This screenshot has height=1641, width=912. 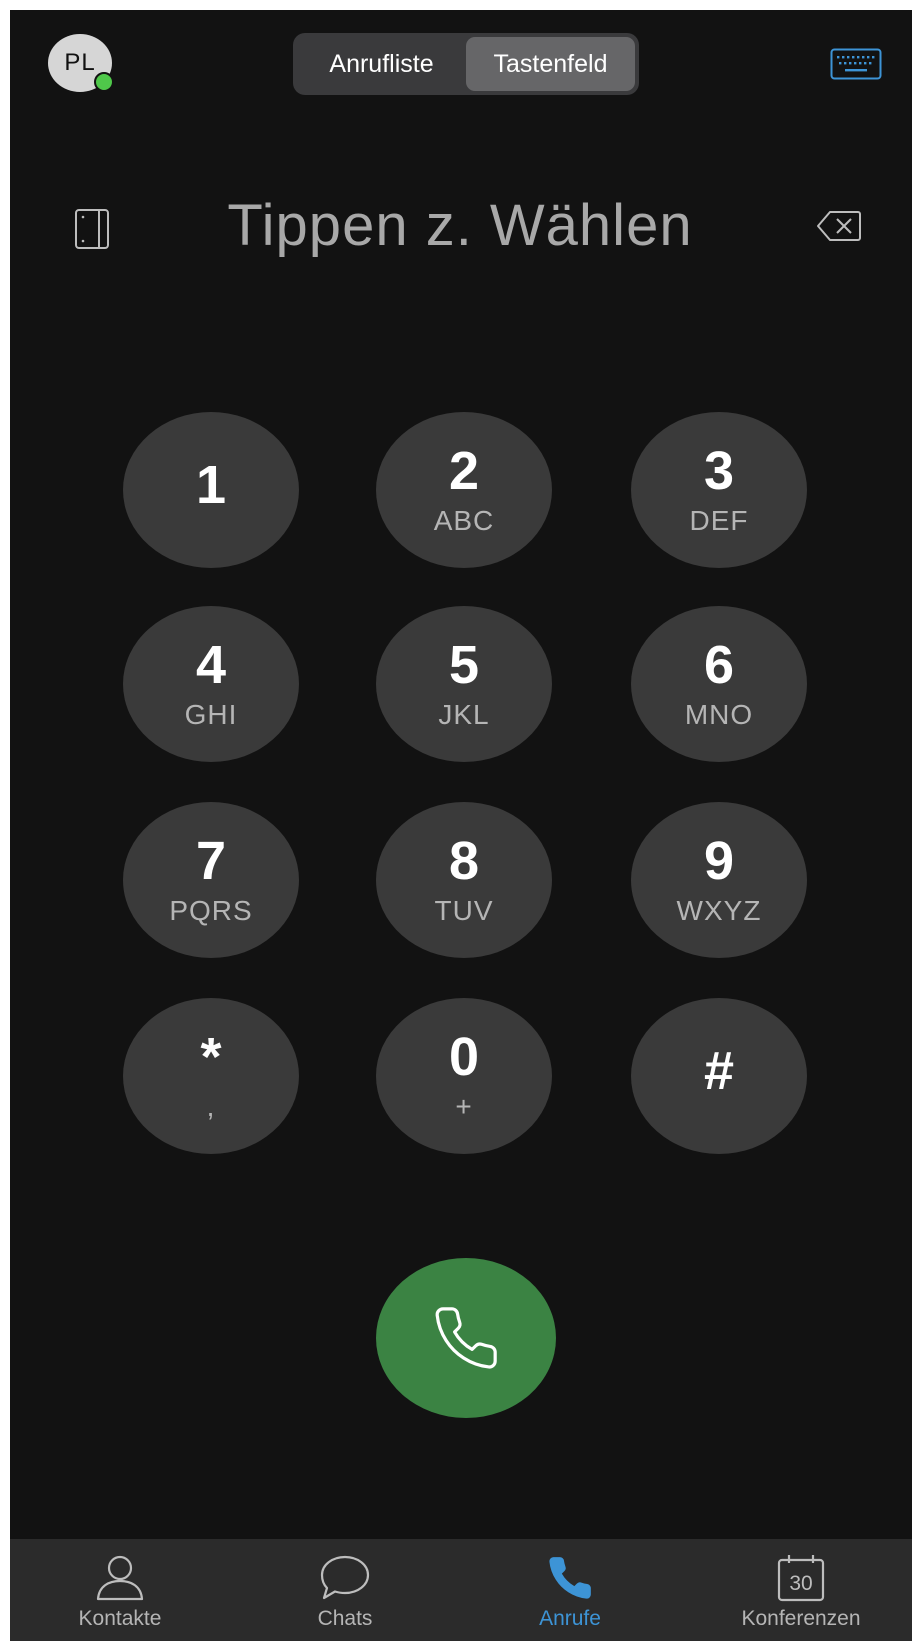 I want to click on keypad-key-7: 7 PQRS, so click(x=211, y=880).